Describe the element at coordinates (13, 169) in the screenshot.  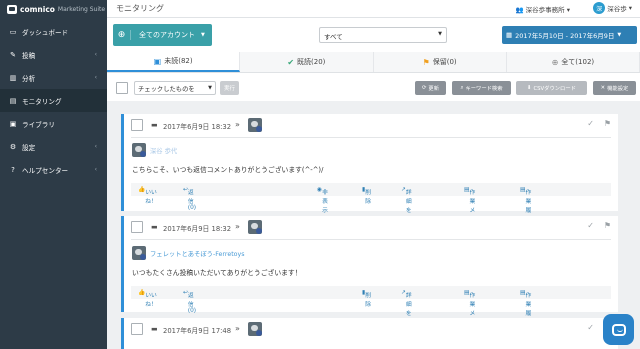
I see `help-icon: ?` at that location.